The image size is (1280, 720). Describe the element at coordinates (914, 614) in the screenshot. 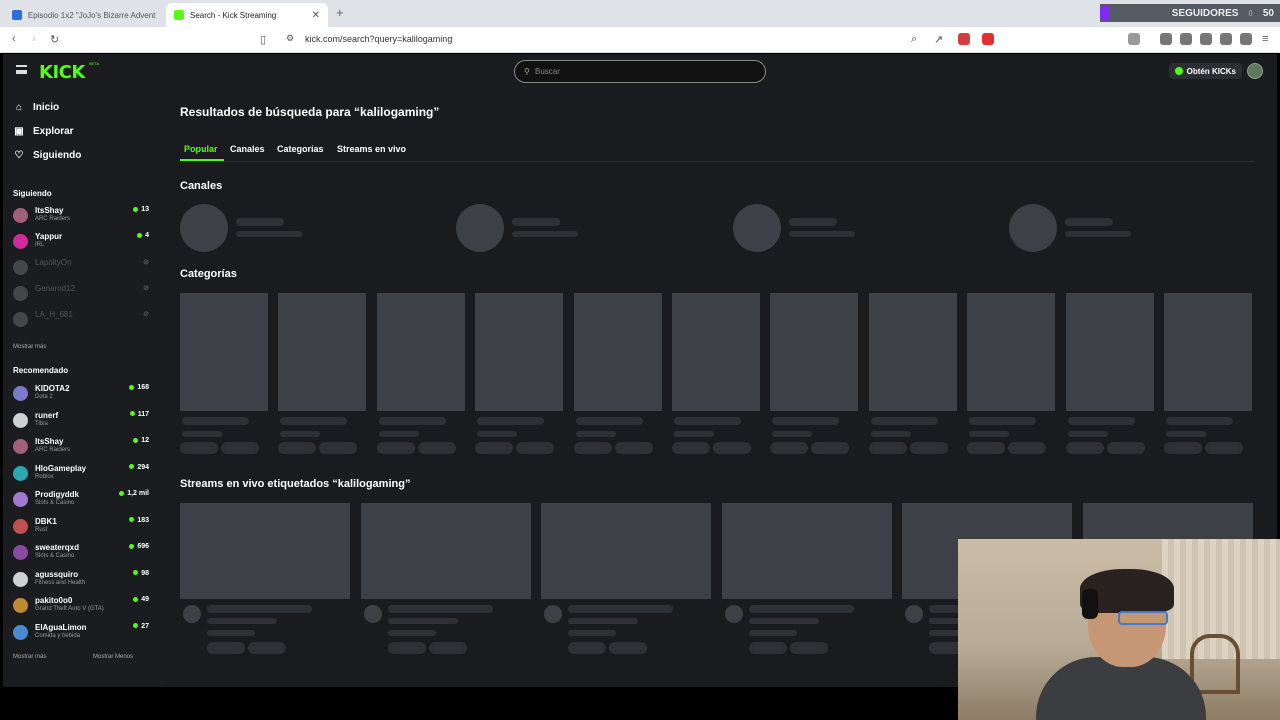

I see `stream-skeleton-avatar` at that location.